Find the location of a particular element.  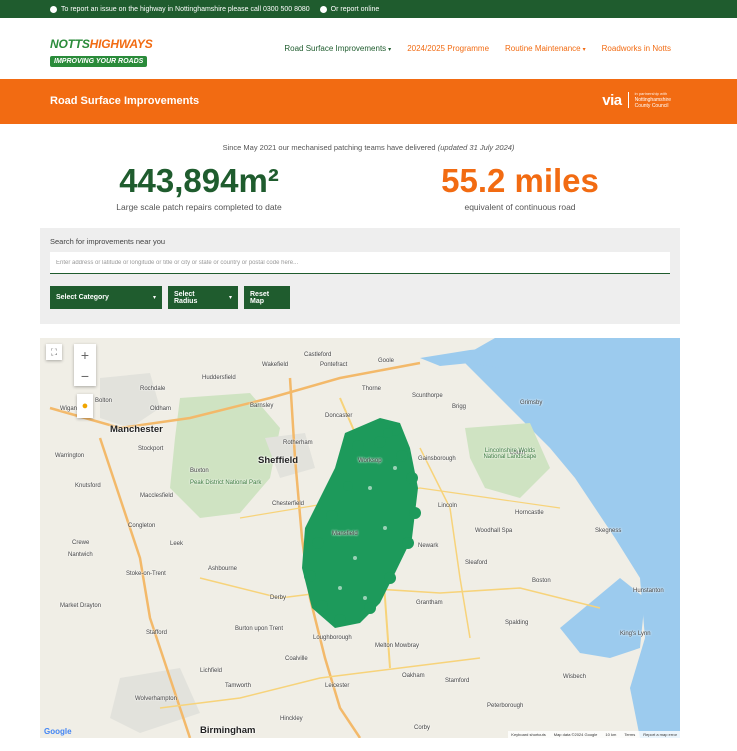

map-town-label: Rochdale is located at coordinates (153, 389).